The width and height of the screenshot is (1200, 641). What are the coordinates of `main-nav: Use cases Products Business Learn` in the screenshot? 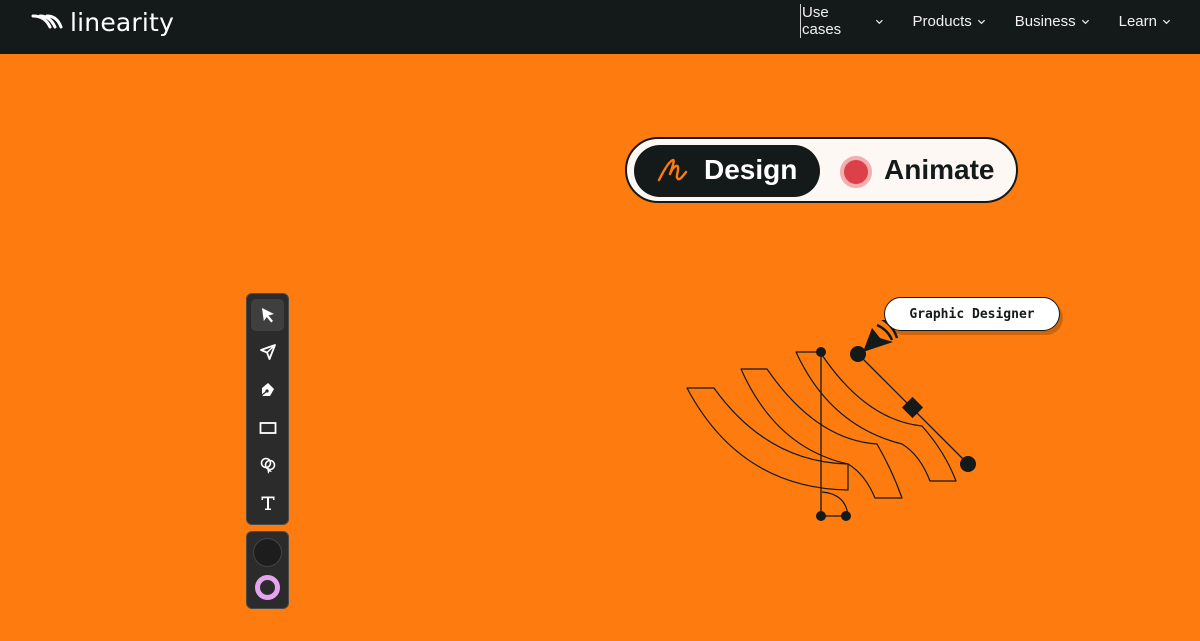 It's located at (1000, 21).